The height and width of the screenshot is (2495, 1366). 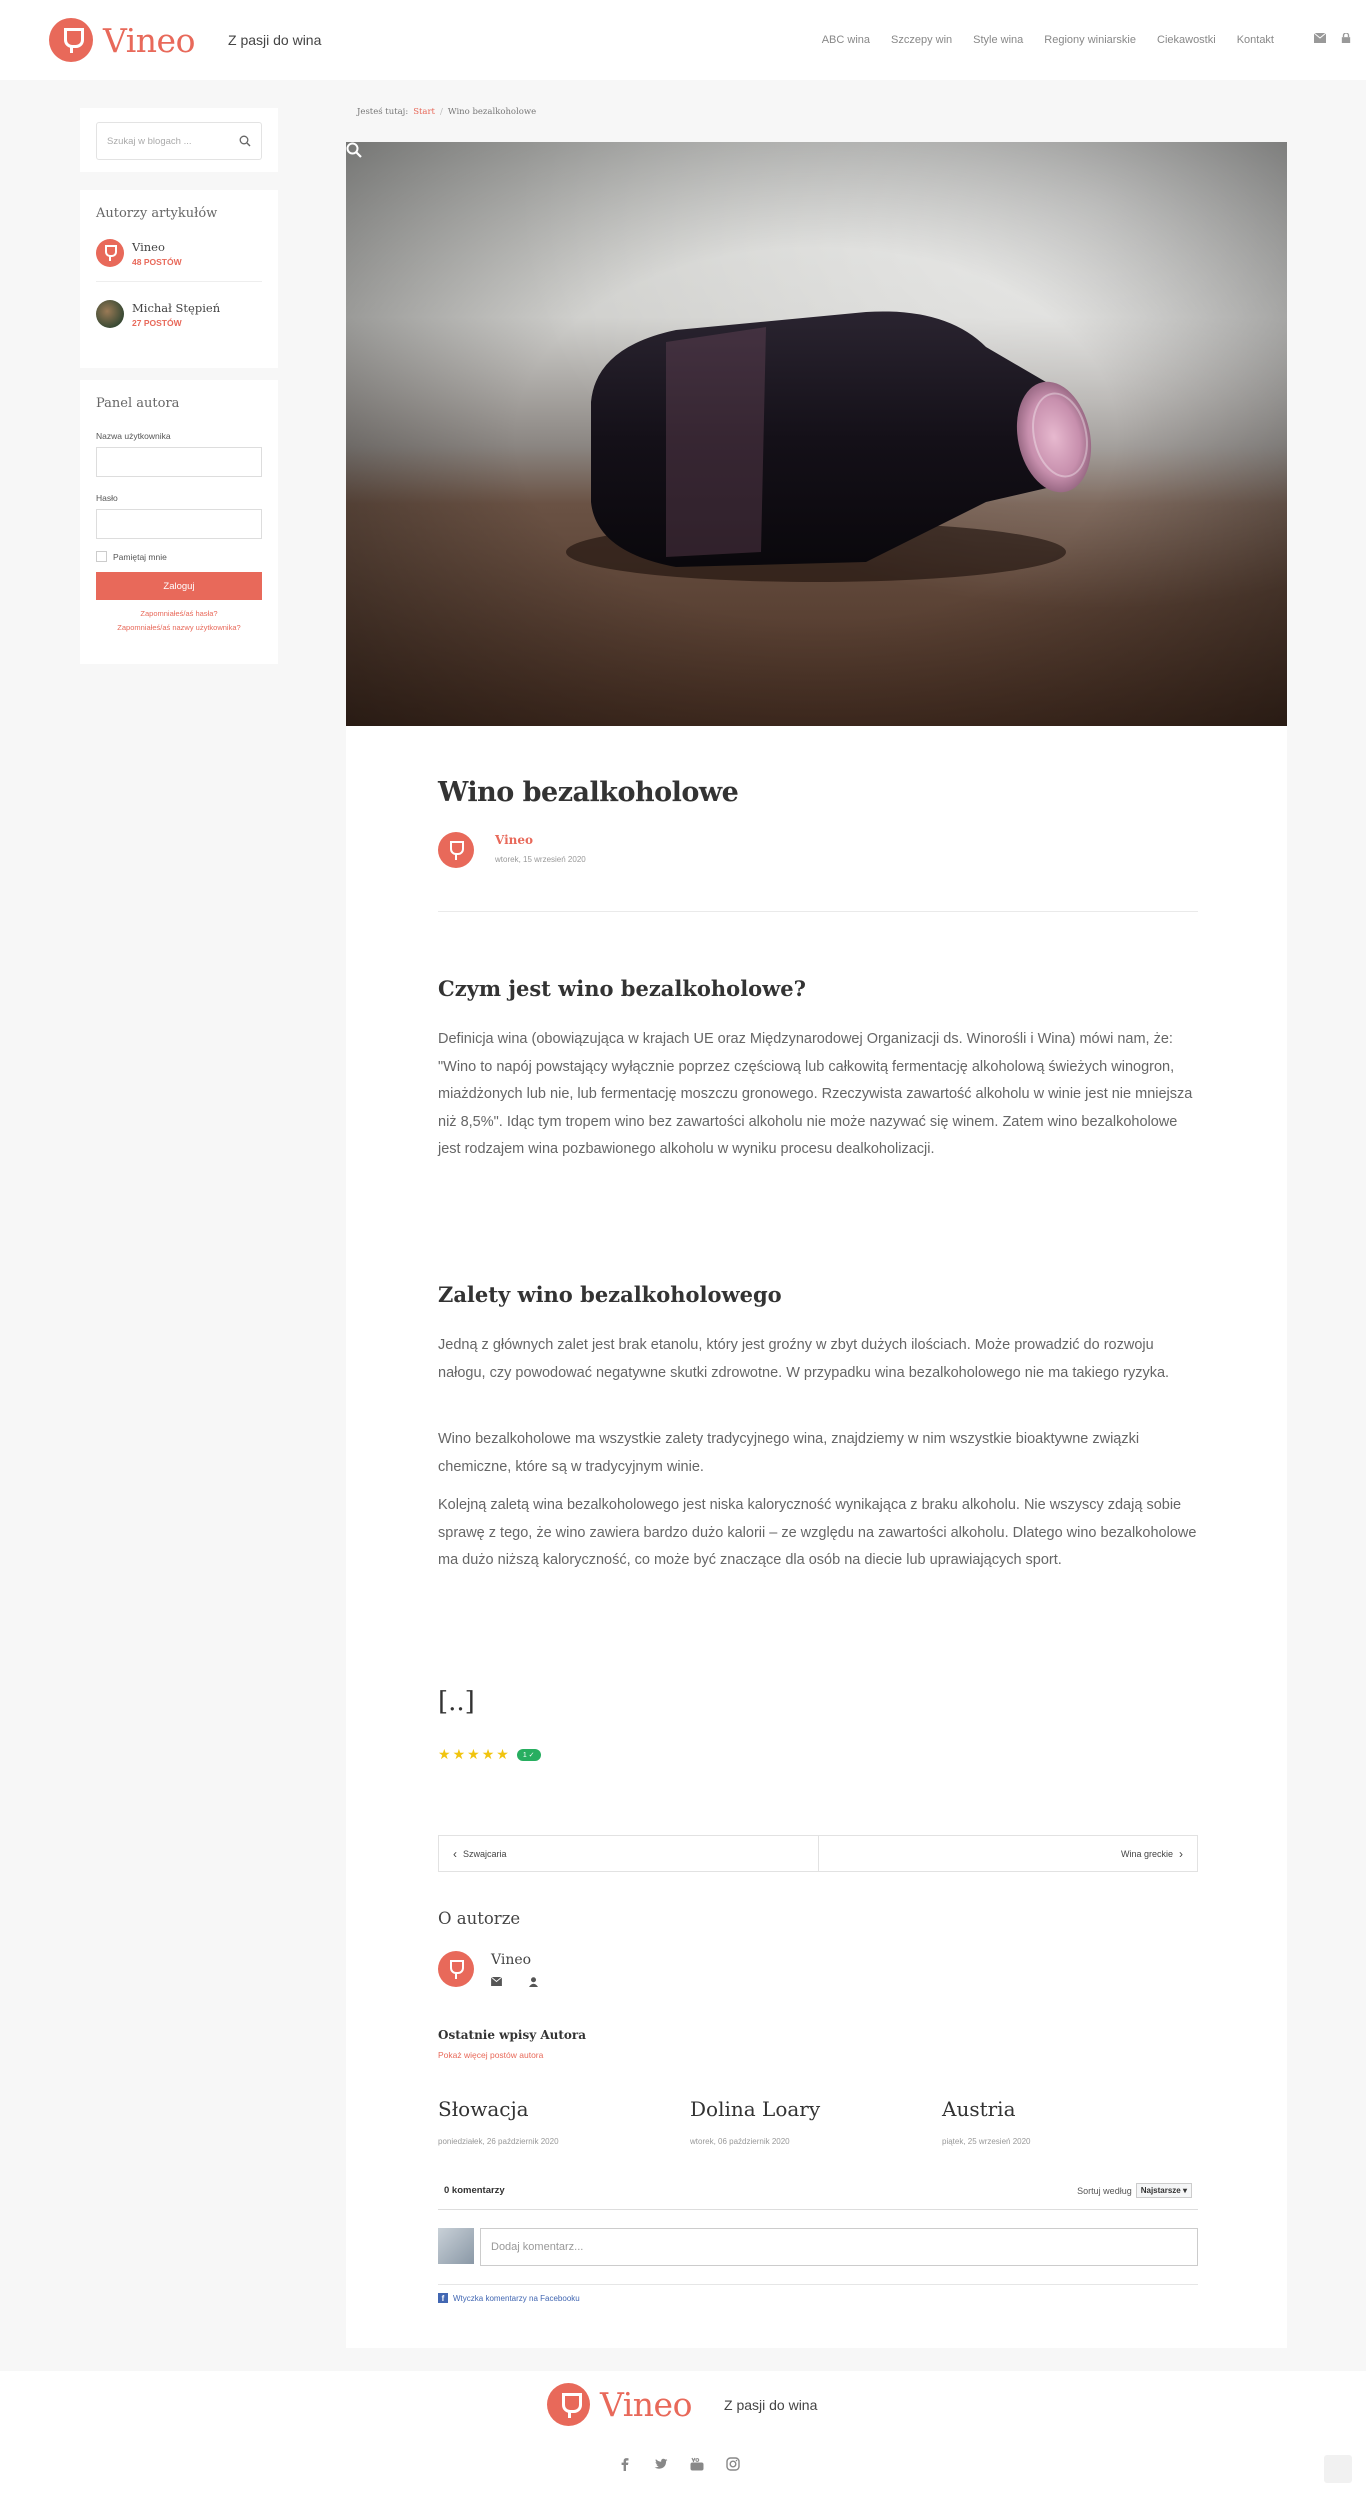 I want to click on nav-item-style-wina: Style wina, so click(x=998, y=40).